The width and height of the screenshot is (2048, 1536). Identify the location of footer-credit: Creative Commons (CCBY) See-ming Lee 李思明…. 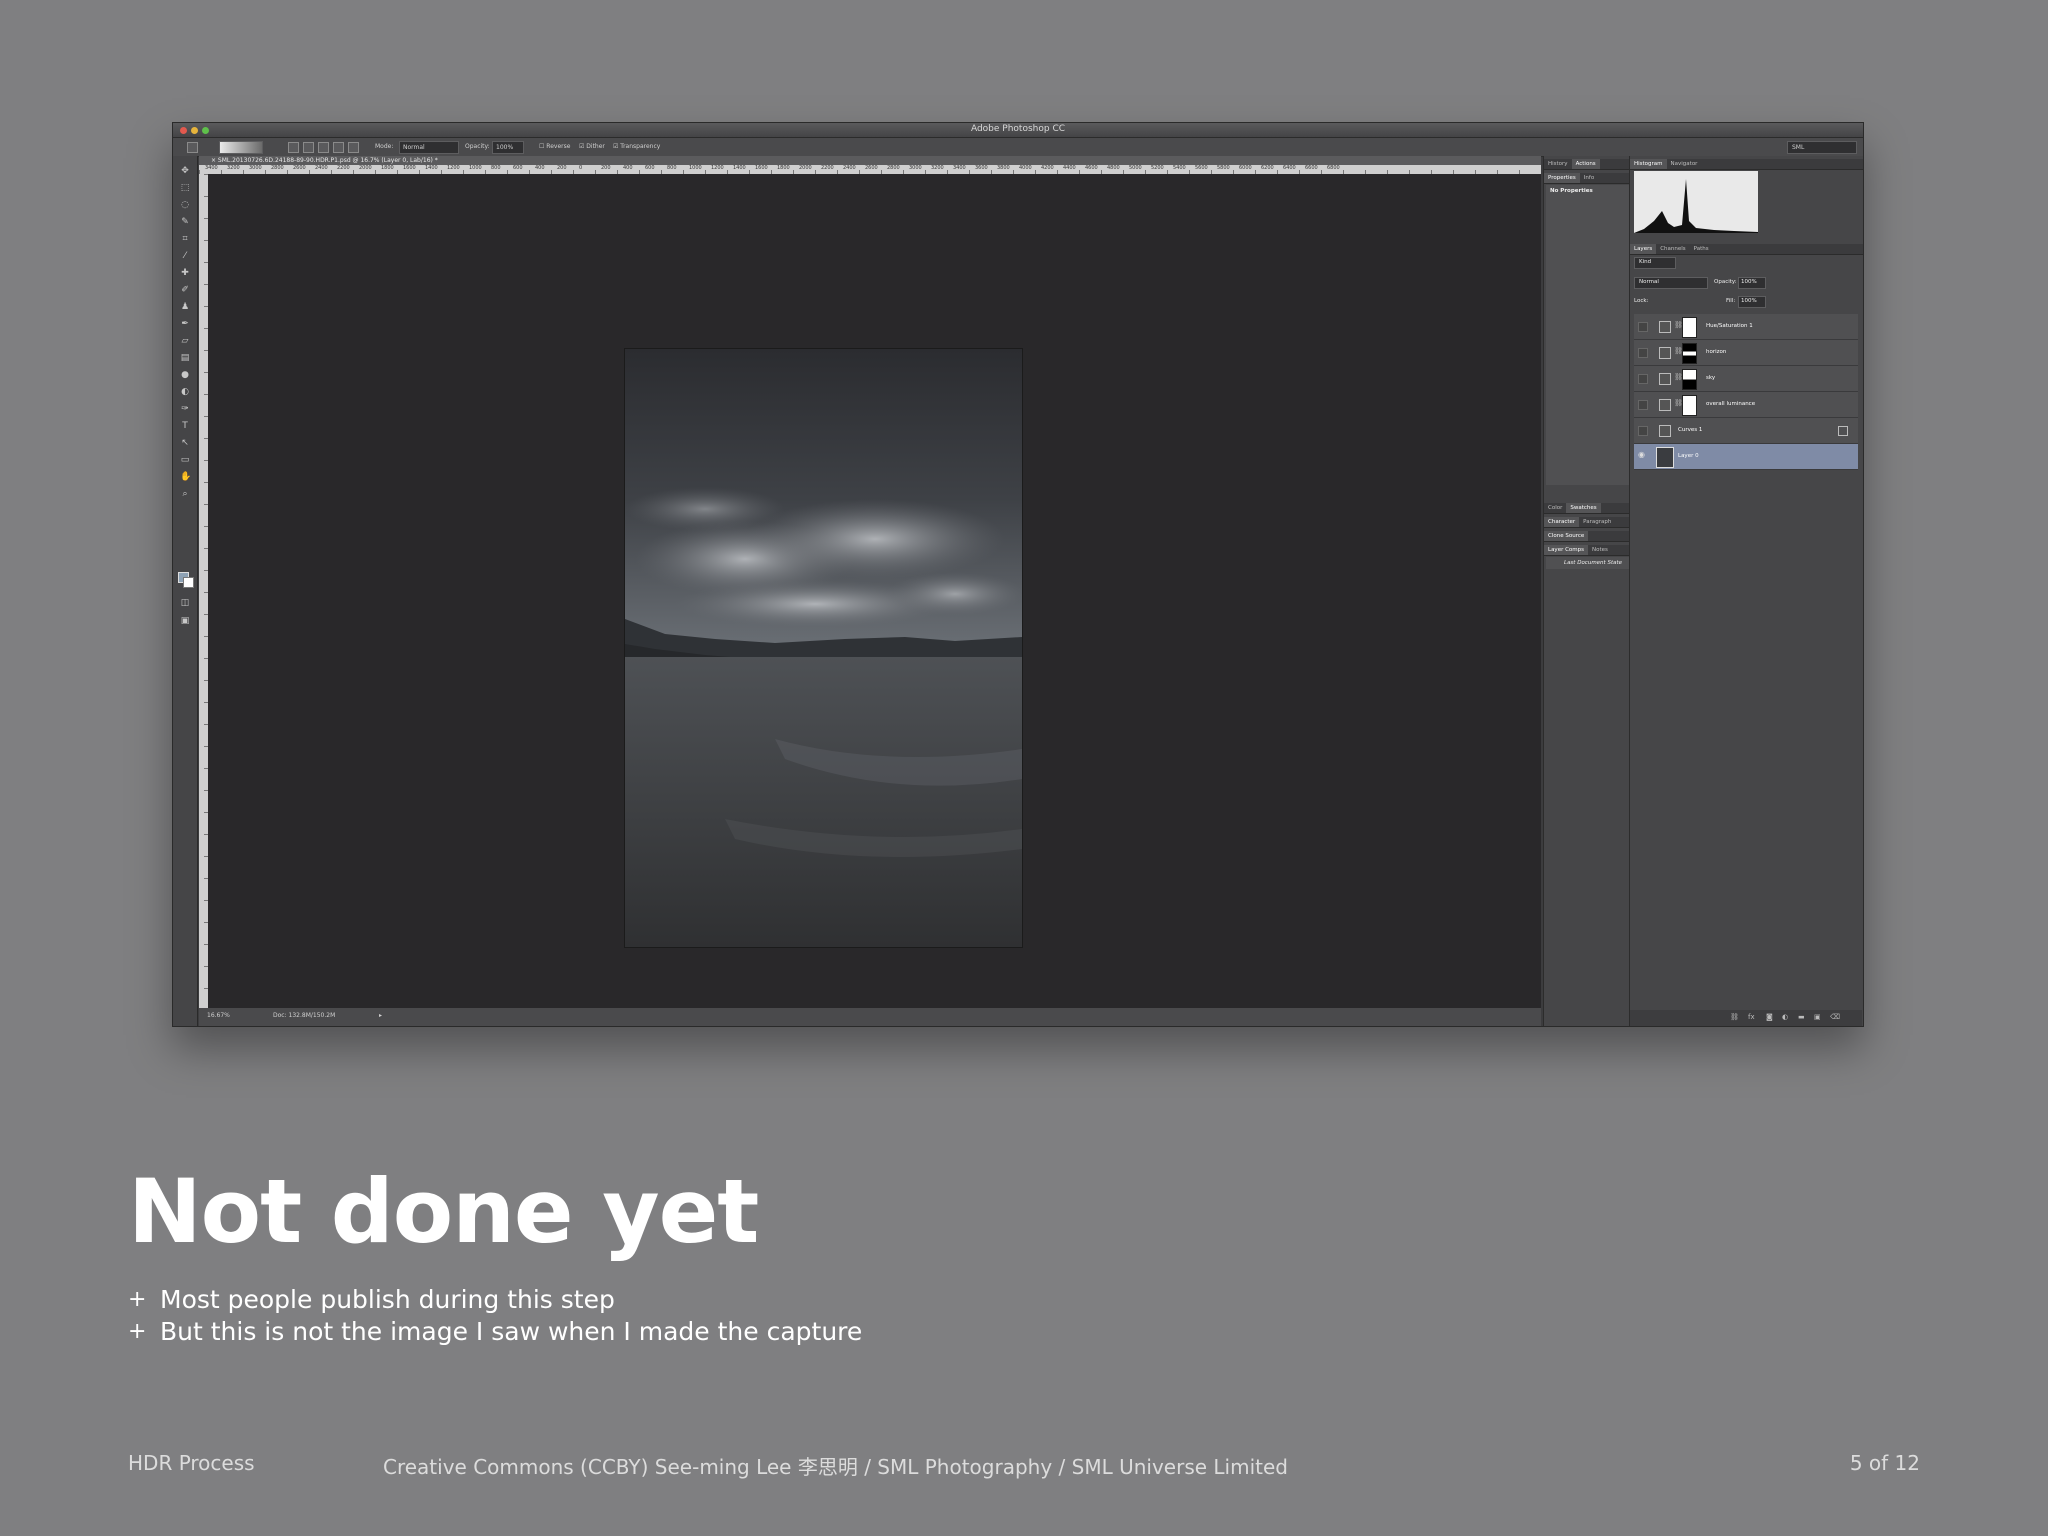
(835, 1467).